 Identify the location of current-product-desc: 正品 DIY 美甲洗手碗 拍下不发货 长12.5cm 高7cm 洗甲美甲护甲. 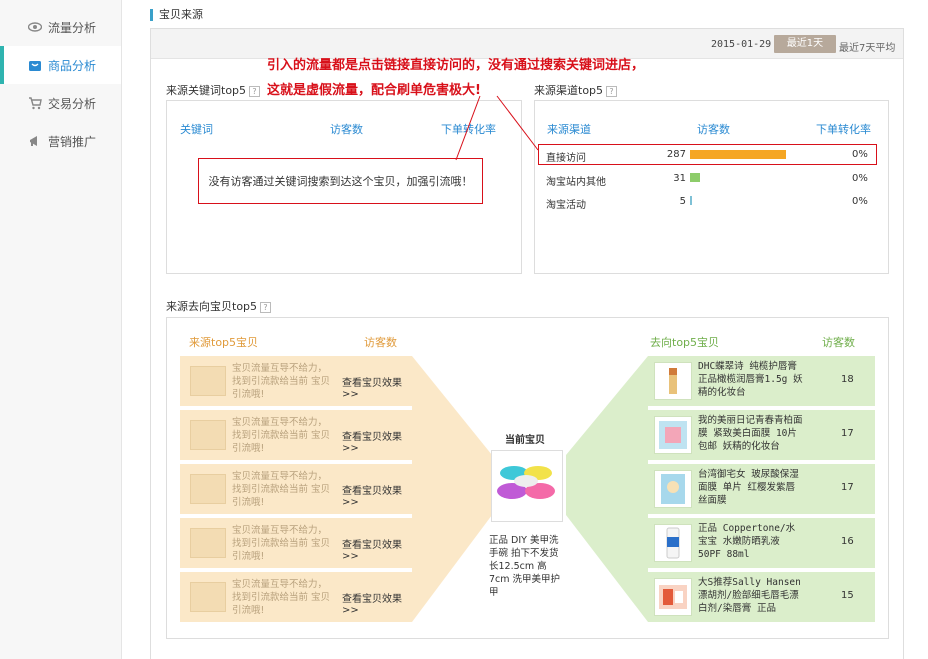
(525, 566).